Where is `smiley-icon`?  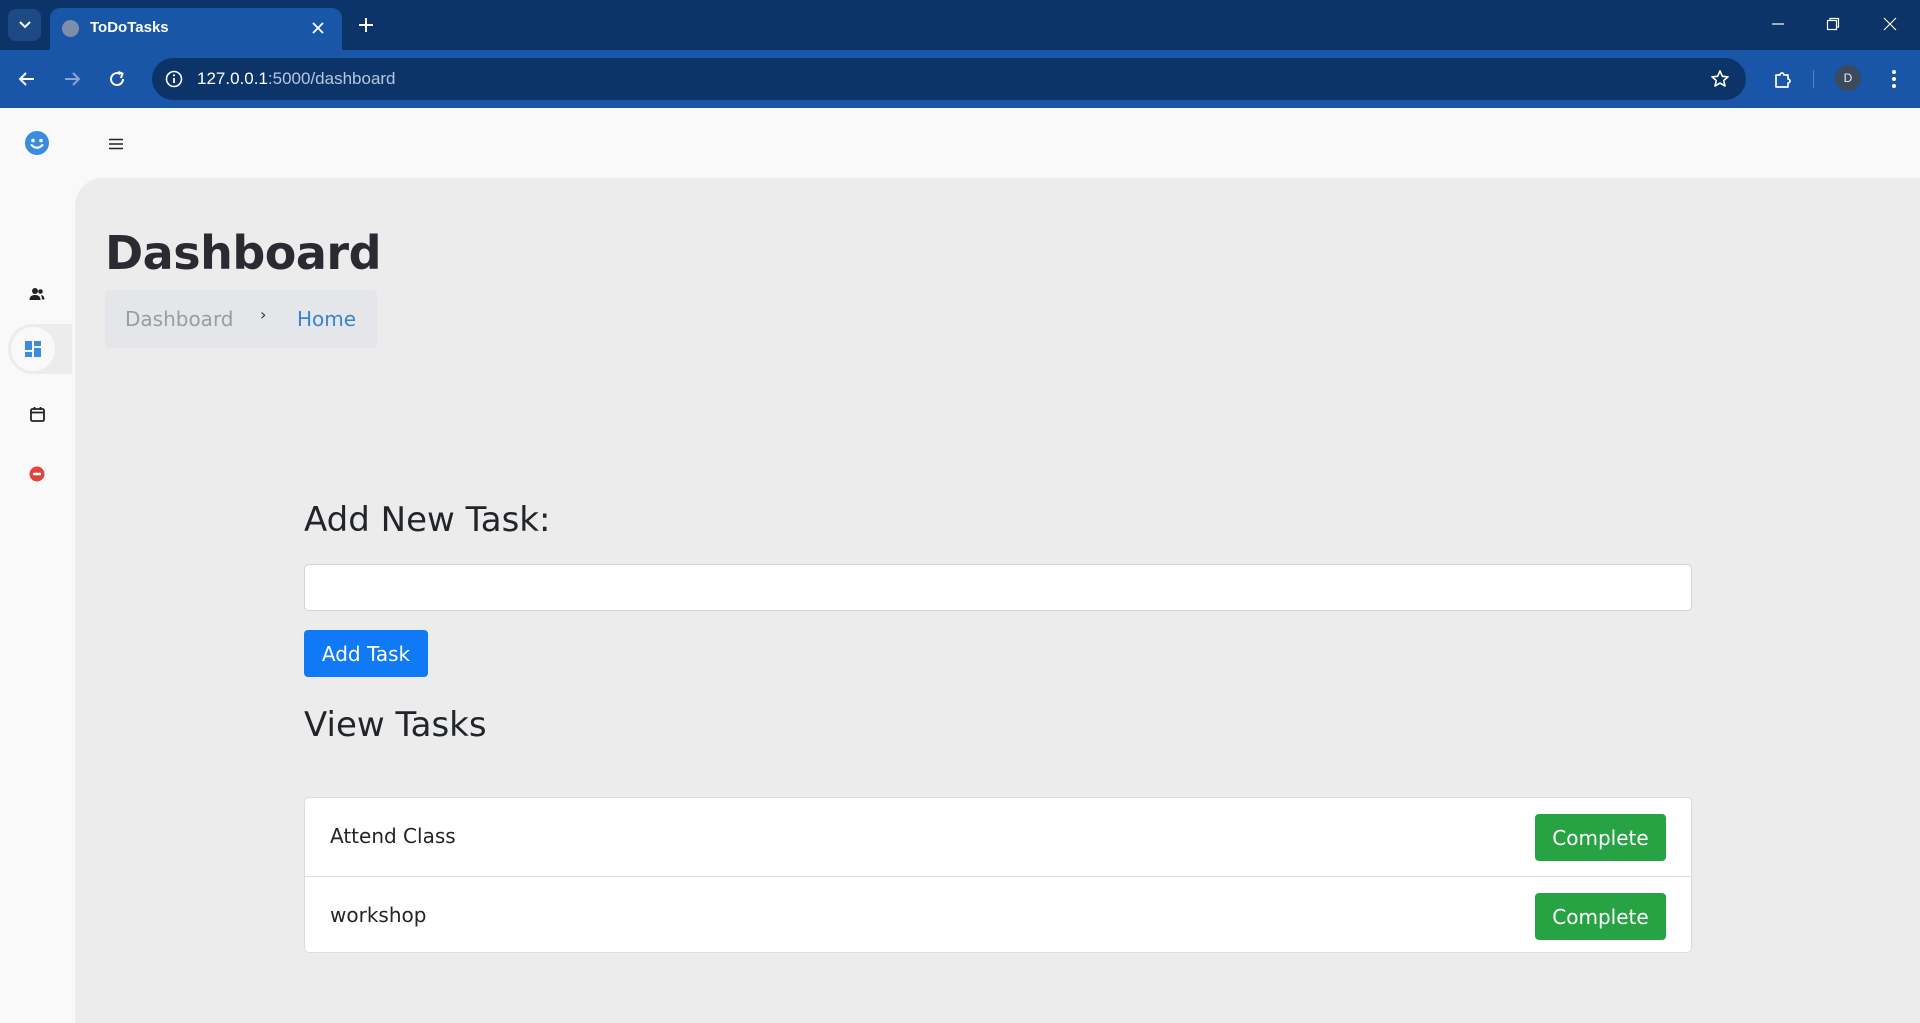 smiley-icon is located at coordinates (37, 143).